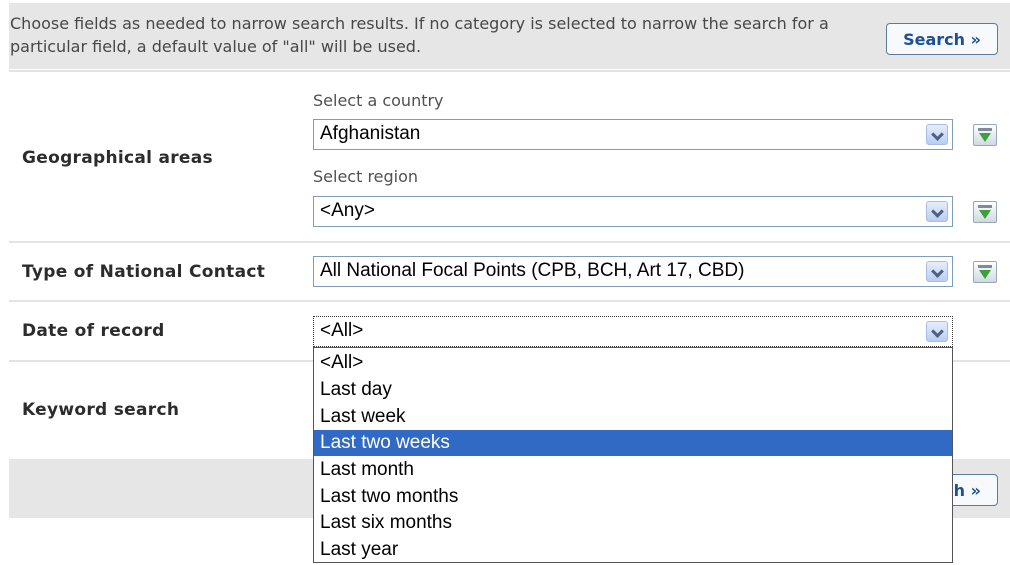 The height and width of the screenshot is (565, 1010). Describe the element at coordinates (342, 330) in the screenshot. I see `date-of-record-value: <All>` at that location.